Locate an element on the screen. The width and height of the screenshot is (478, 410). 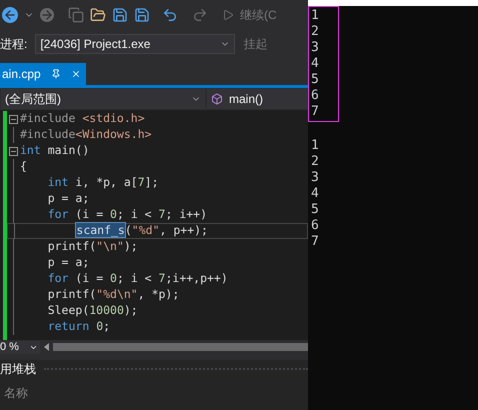
code-line: #include <stdio.h> is located at coordinates (82, 119).